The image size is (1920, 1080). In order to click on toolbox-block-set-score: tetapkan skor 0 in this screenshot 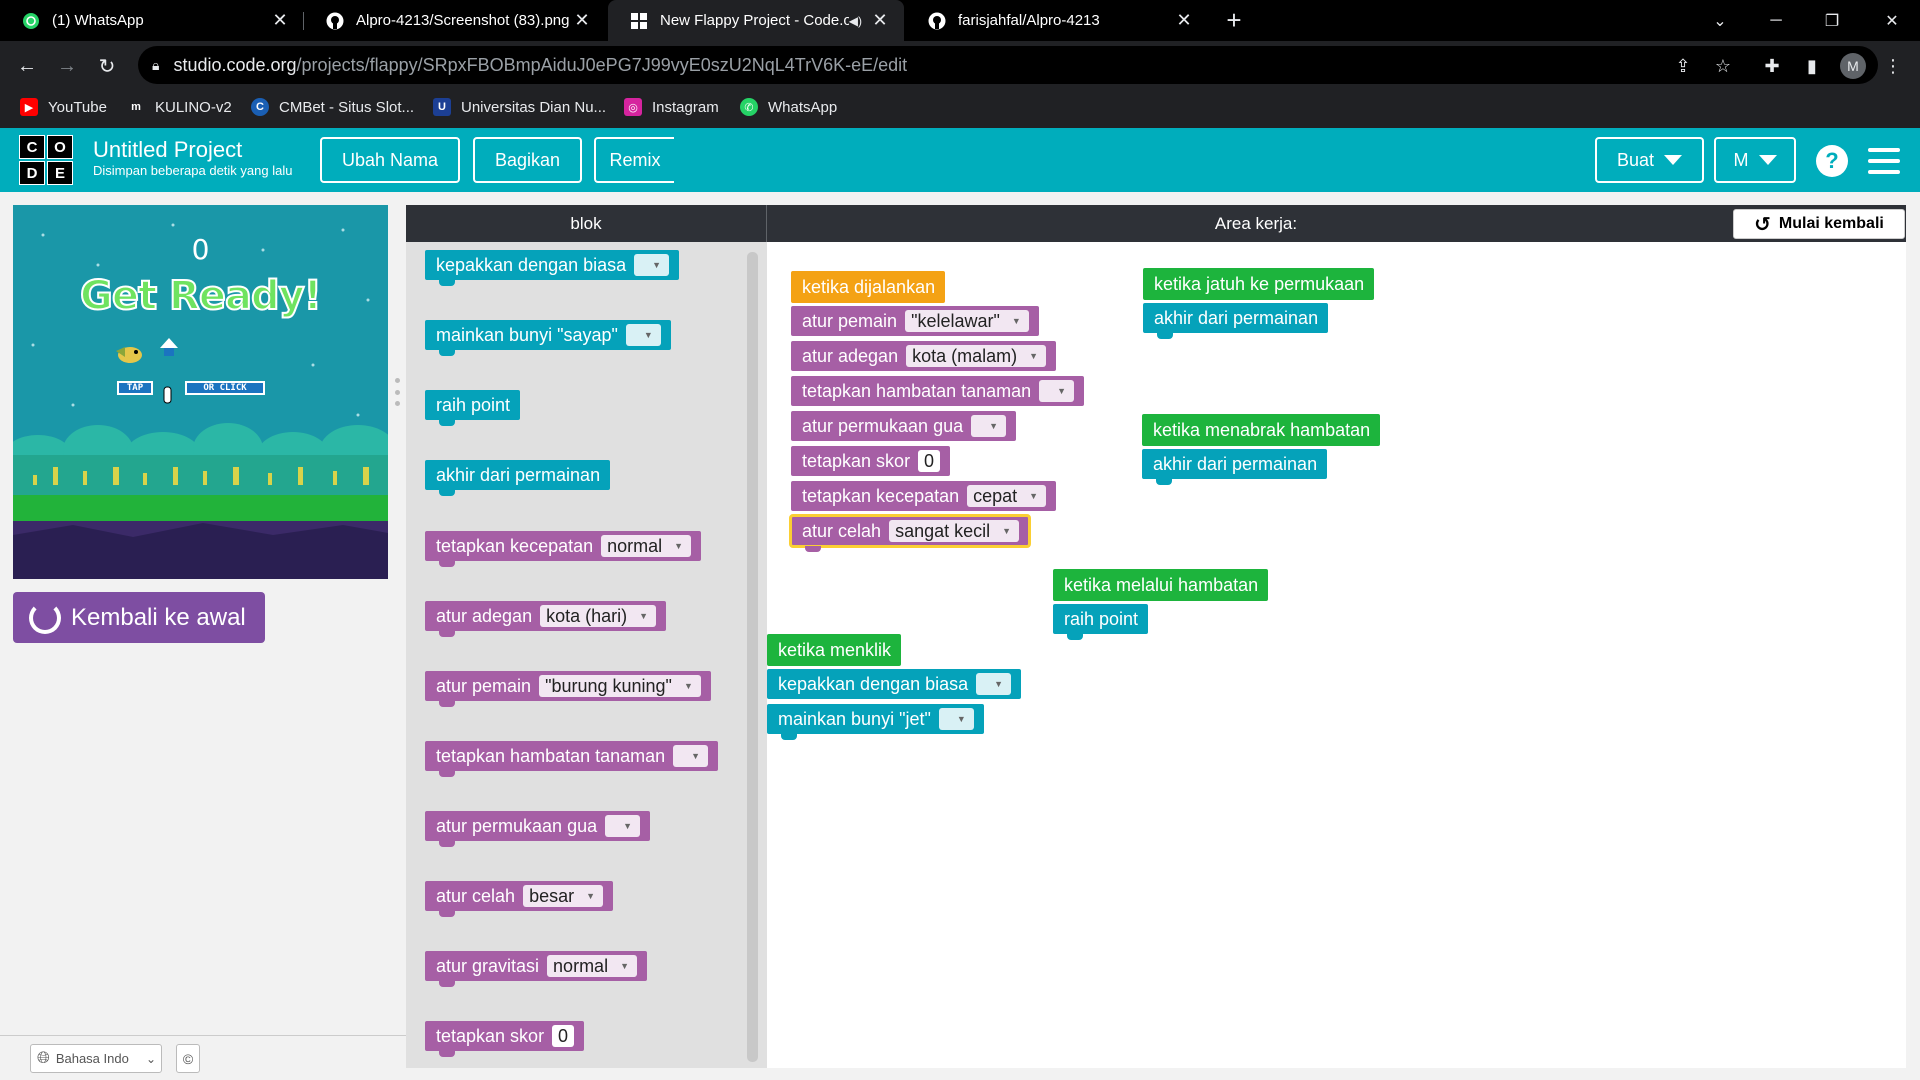, I will do `click(505, 1039)`.